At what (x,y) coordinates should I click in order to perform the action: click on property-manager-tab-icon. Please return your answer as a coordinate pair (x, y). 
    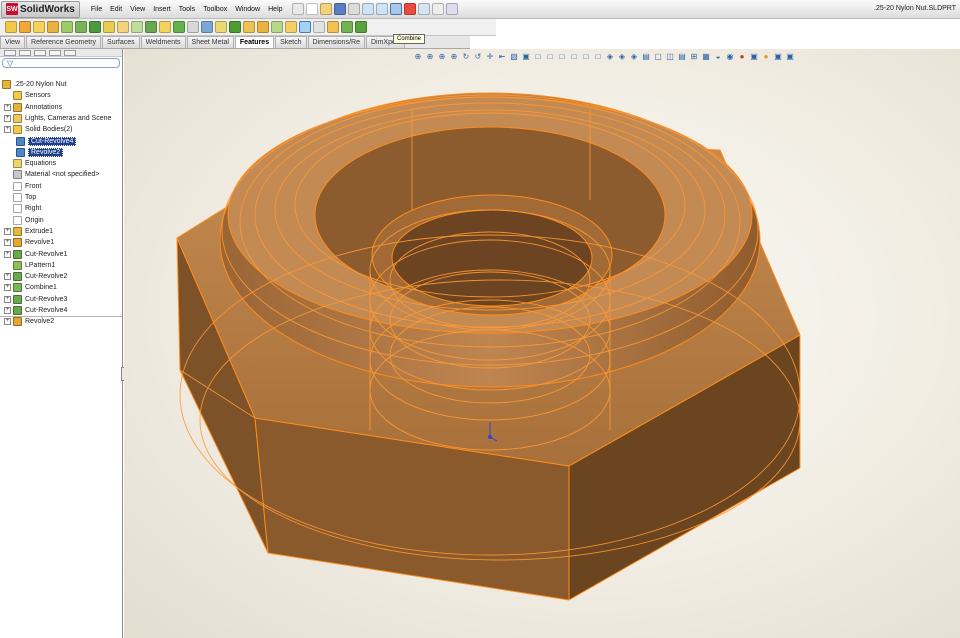
    Looking at the image, I should click on (25, 52).